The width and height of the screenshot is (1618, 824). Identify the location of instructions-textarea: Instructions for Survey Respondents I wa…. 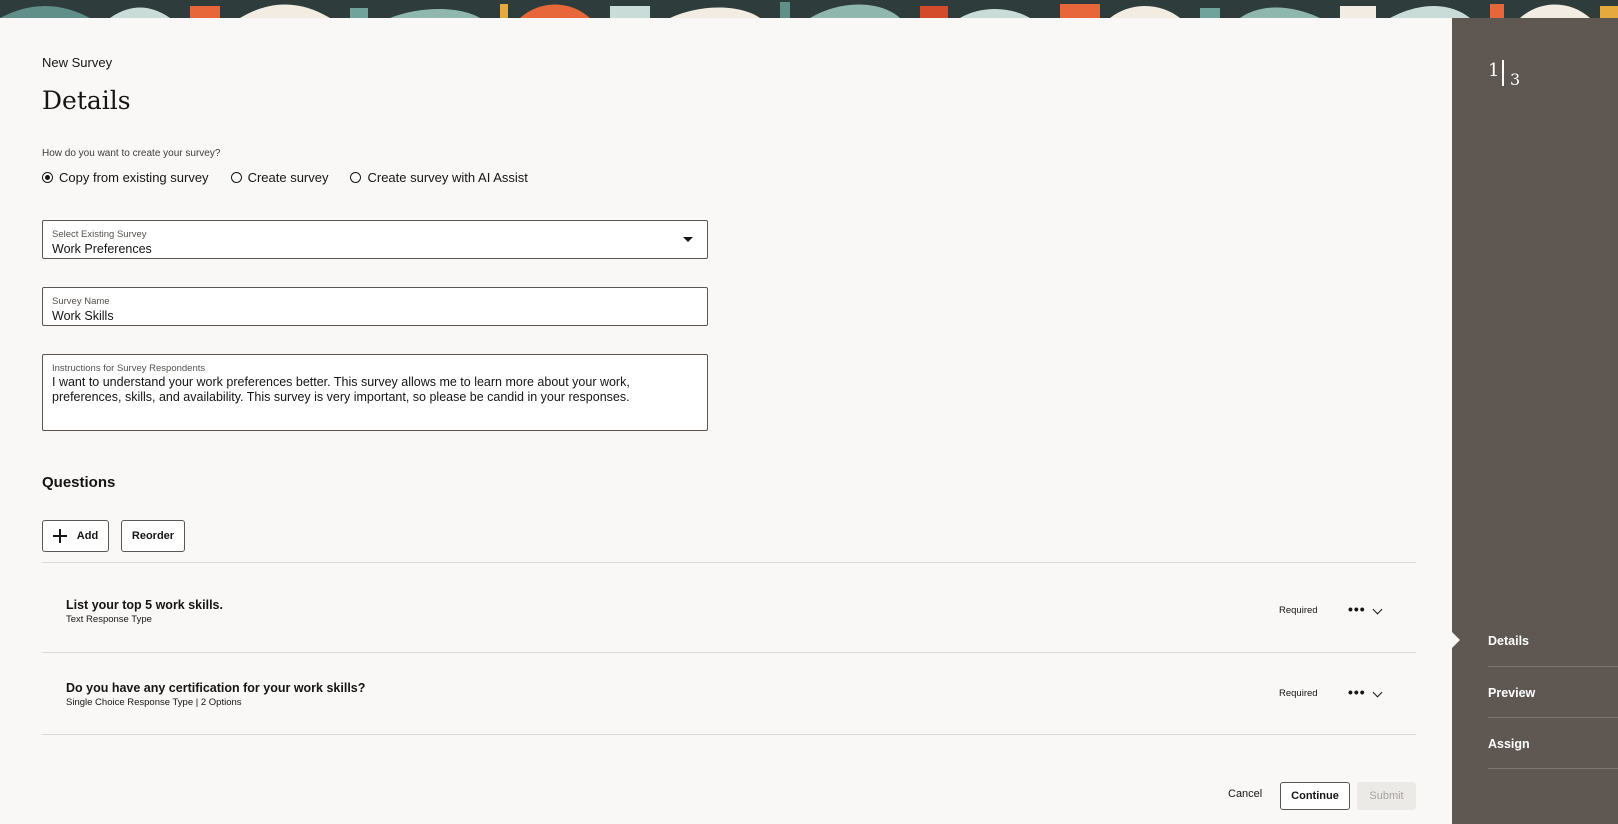
(375, 392).